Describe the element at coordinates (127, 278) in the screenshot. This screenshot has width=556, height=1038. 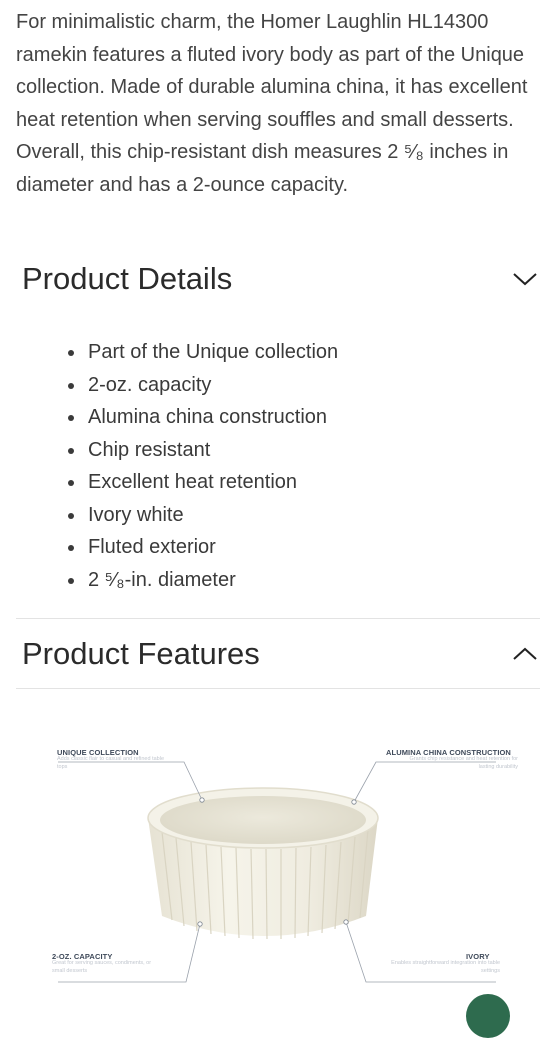
I see `product-details-title: Product Details` at that location.